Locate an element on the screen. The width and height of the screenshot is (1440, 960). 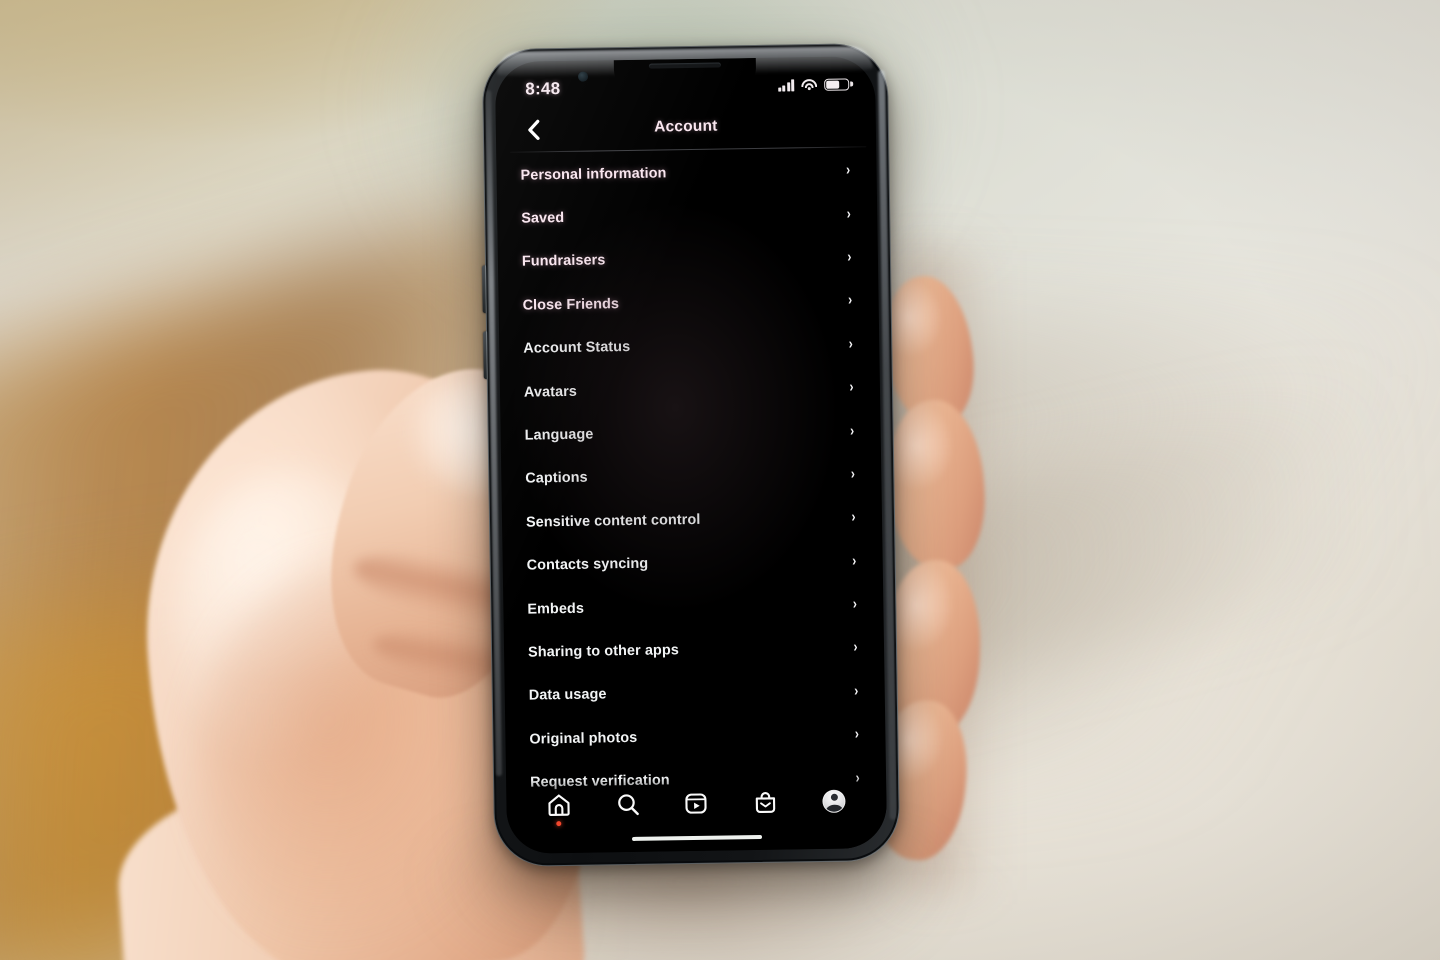
list-item: Data usage › is located at coordinates (696, 693).